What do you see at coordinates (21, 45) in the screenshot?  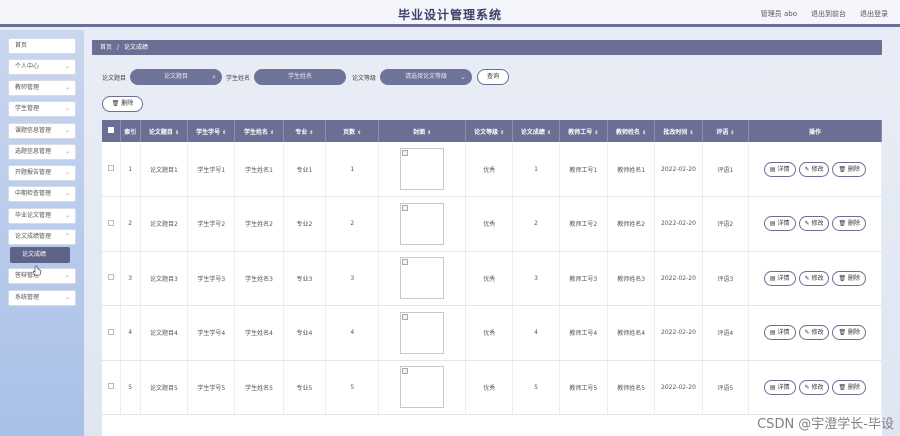 I see `sidebar-item-label: 首页` at bounding box center [21, 45].